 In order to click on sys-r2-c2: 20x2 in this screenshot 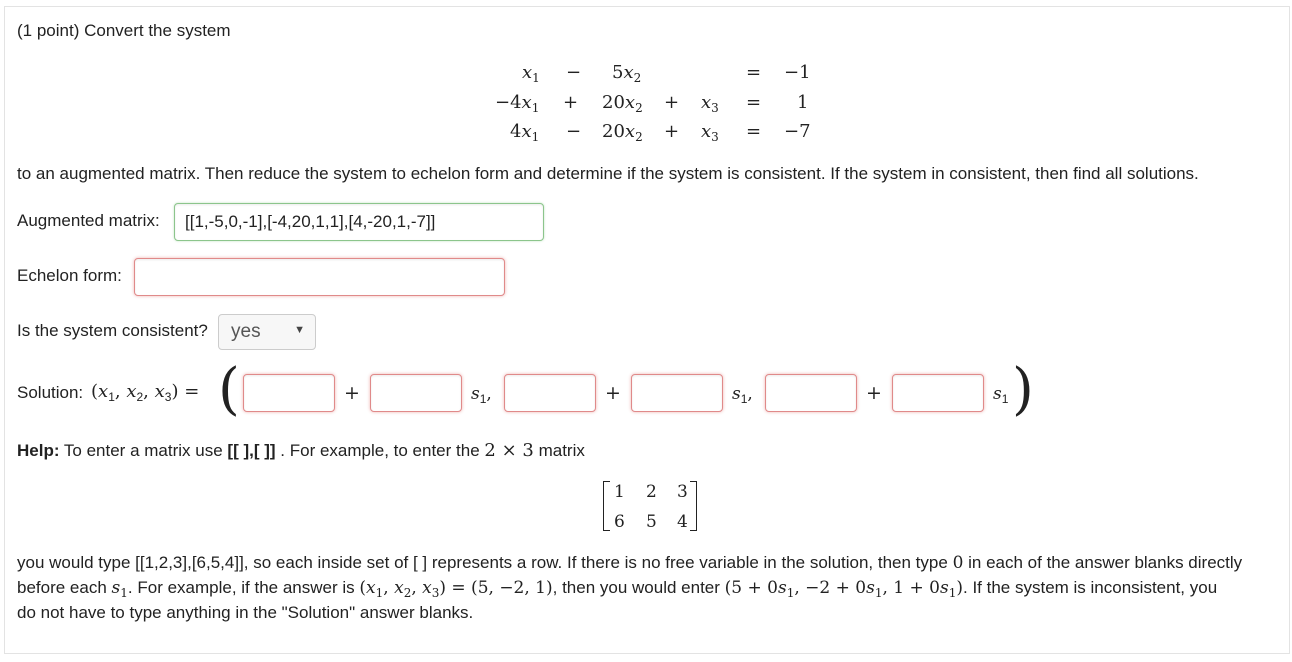, I will do `click(622, 103)`.